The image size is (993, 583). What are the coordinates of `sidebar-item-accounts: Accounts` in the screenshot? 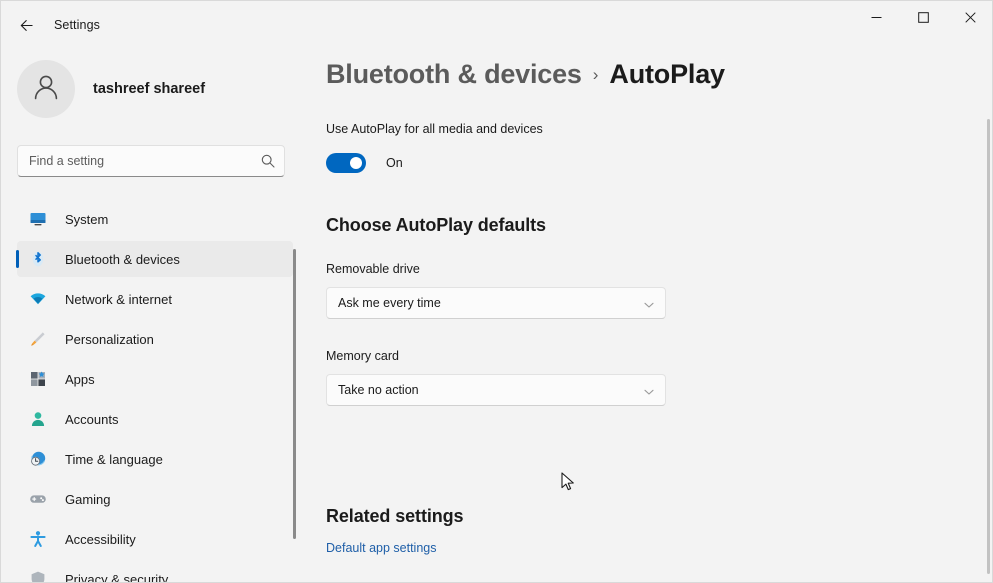 It's located at (155, 419).